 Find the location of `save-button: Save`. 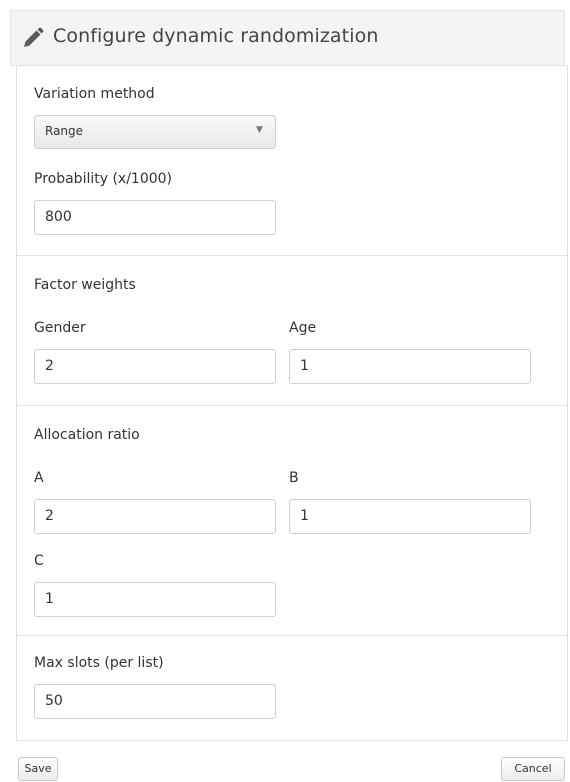

save-button: Save is located at coordinates (38, 769).